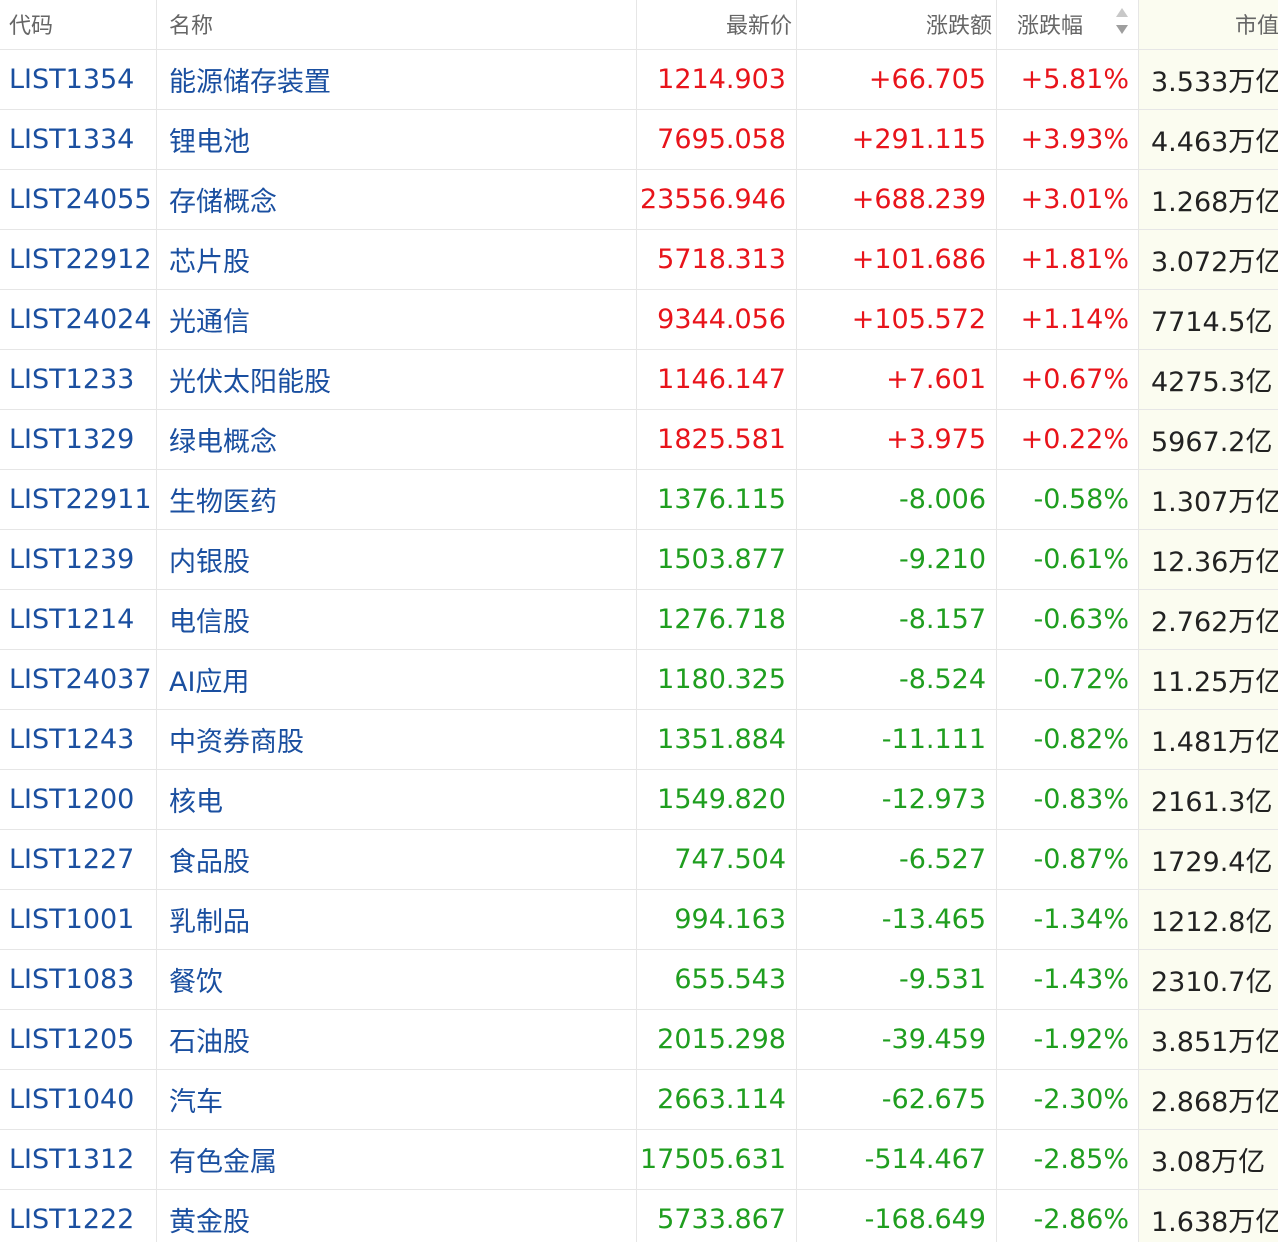 The image size is (1278, 1242). I want to click on table-row: LIST1239 内银股 1503.877 -9.210 -0.61% 12.36万亿, so click(639, 560).